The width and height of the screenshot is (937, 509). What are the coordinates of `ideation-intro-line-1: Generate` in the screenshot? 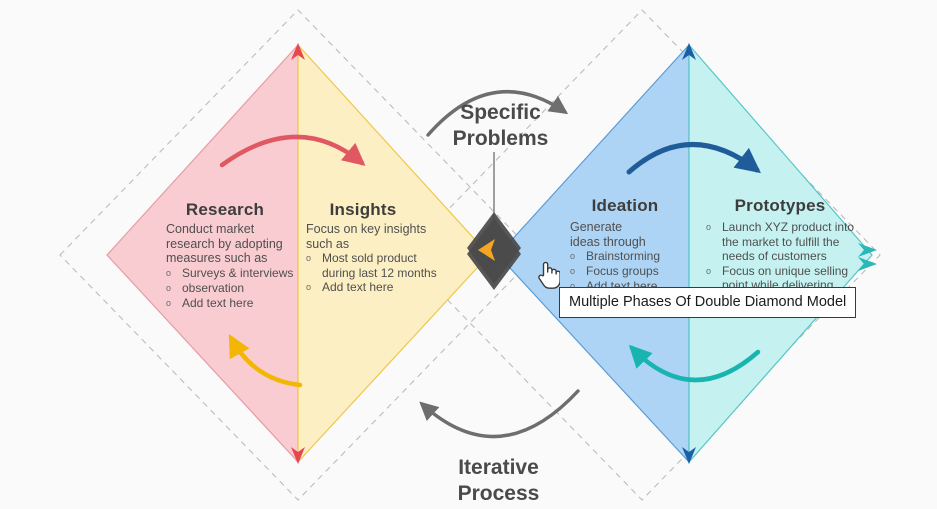 It's located at (596, 227).